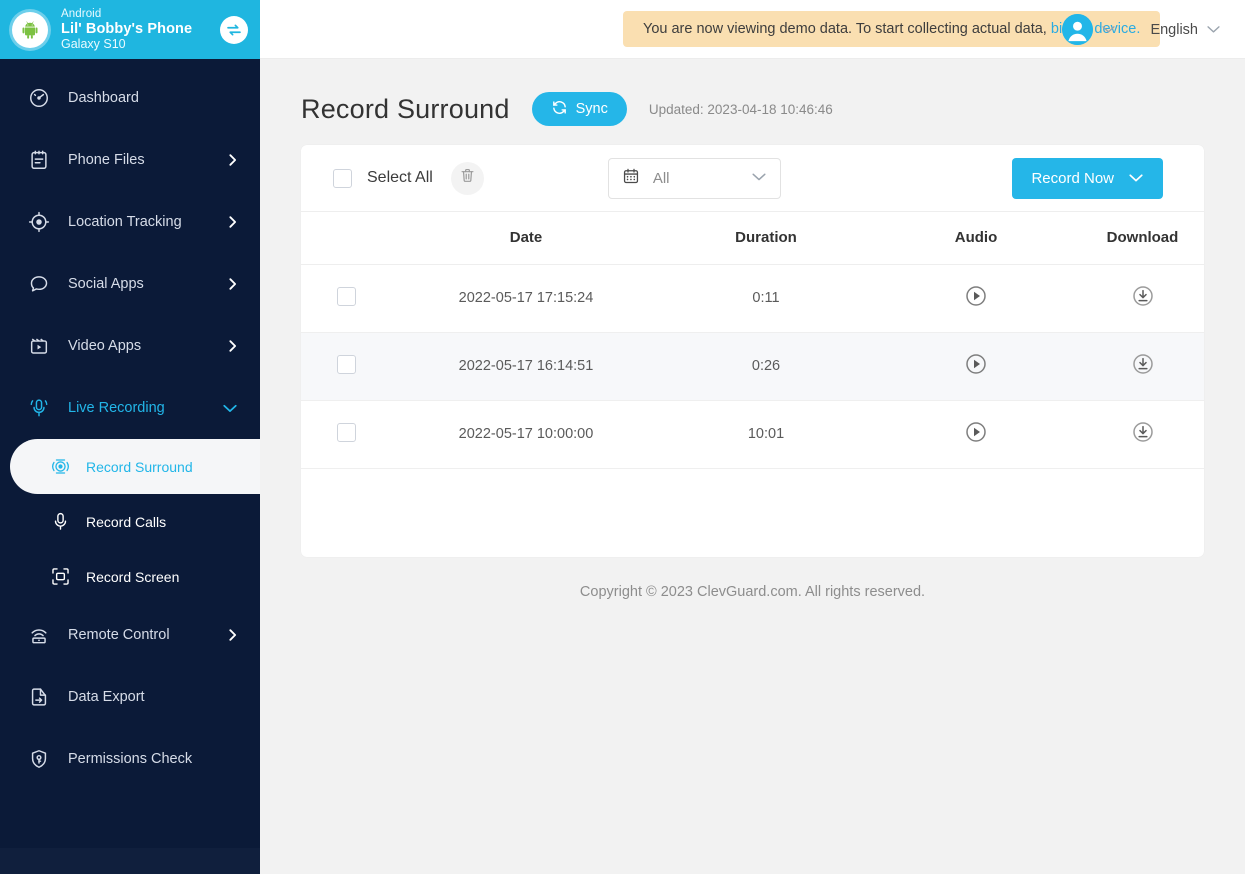 This screenshot has height=874, width=1245. What do you see at coordinates (30, 29) in the screenshot?
I see `android-robot-icon` at bounding box center [30, 29].